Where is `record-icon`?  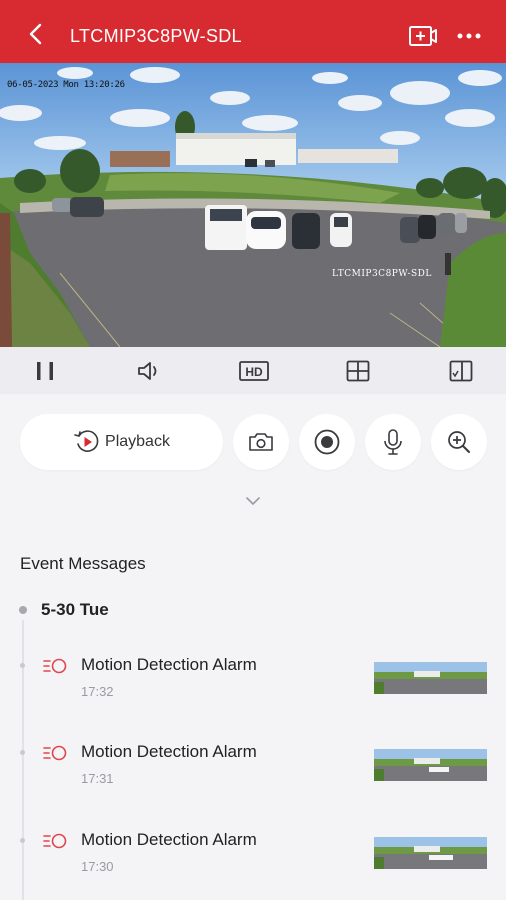
record-icon is located at coordinates (327, 442).